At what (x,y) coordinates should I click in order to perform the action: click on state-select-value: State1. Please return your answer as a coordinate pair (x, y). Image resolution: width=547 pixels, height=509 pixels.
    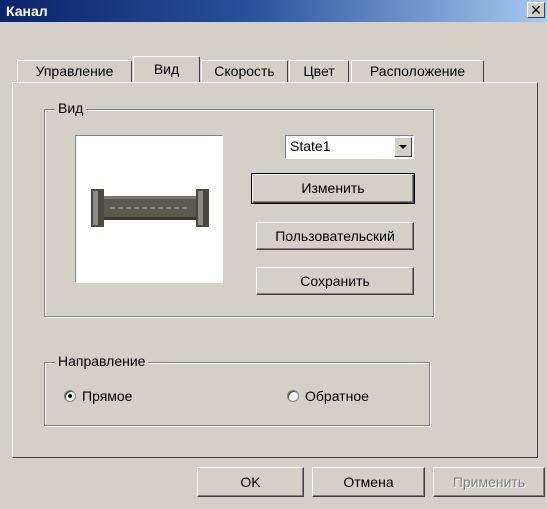
    Looking at the image, I should click on (310, 146).